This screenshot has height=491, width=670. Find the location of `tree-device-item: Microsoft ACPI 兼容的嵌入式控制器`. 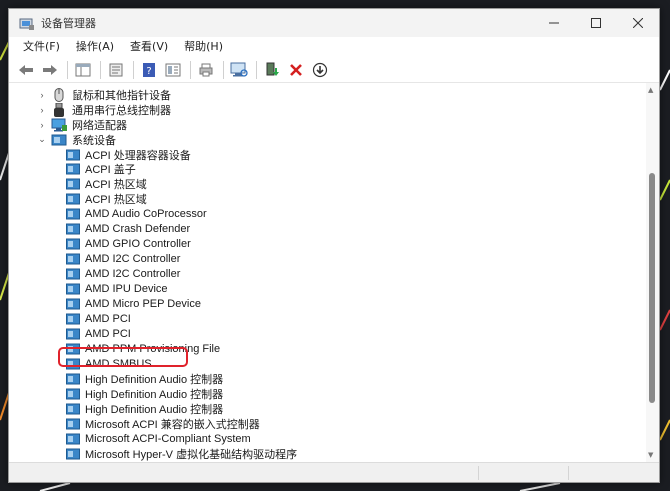

tree-device-item: Microsoft ACPI 兼容的嵌入式控制器 is located at coordinates (163, 423).